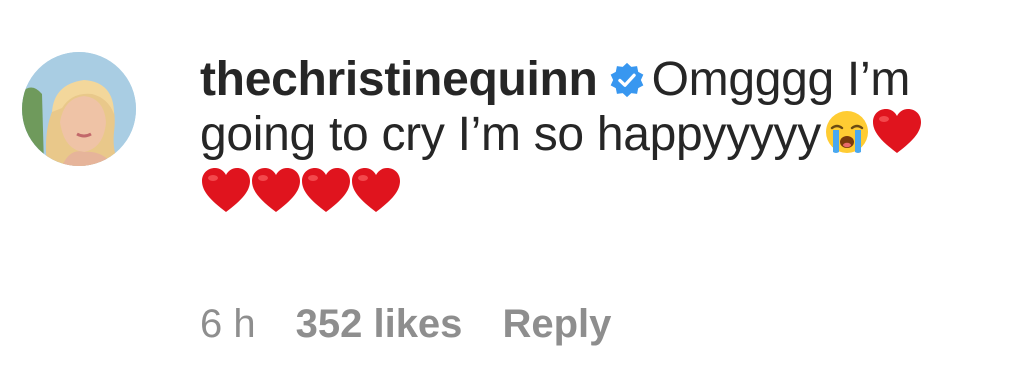 The image size is (1024, 388). Describe the element at coordinates (379, 324) in the screenshot. I see `likes-count: 352 likes` at that location.